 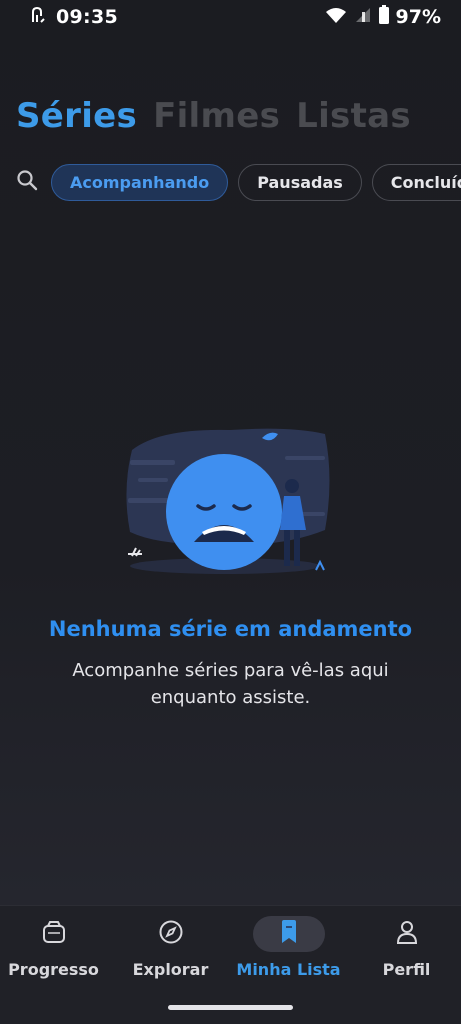 What do you see at coordinates (171, 934) in the screenshot?
I see `compass-icon` at bounding box center [171, 934].